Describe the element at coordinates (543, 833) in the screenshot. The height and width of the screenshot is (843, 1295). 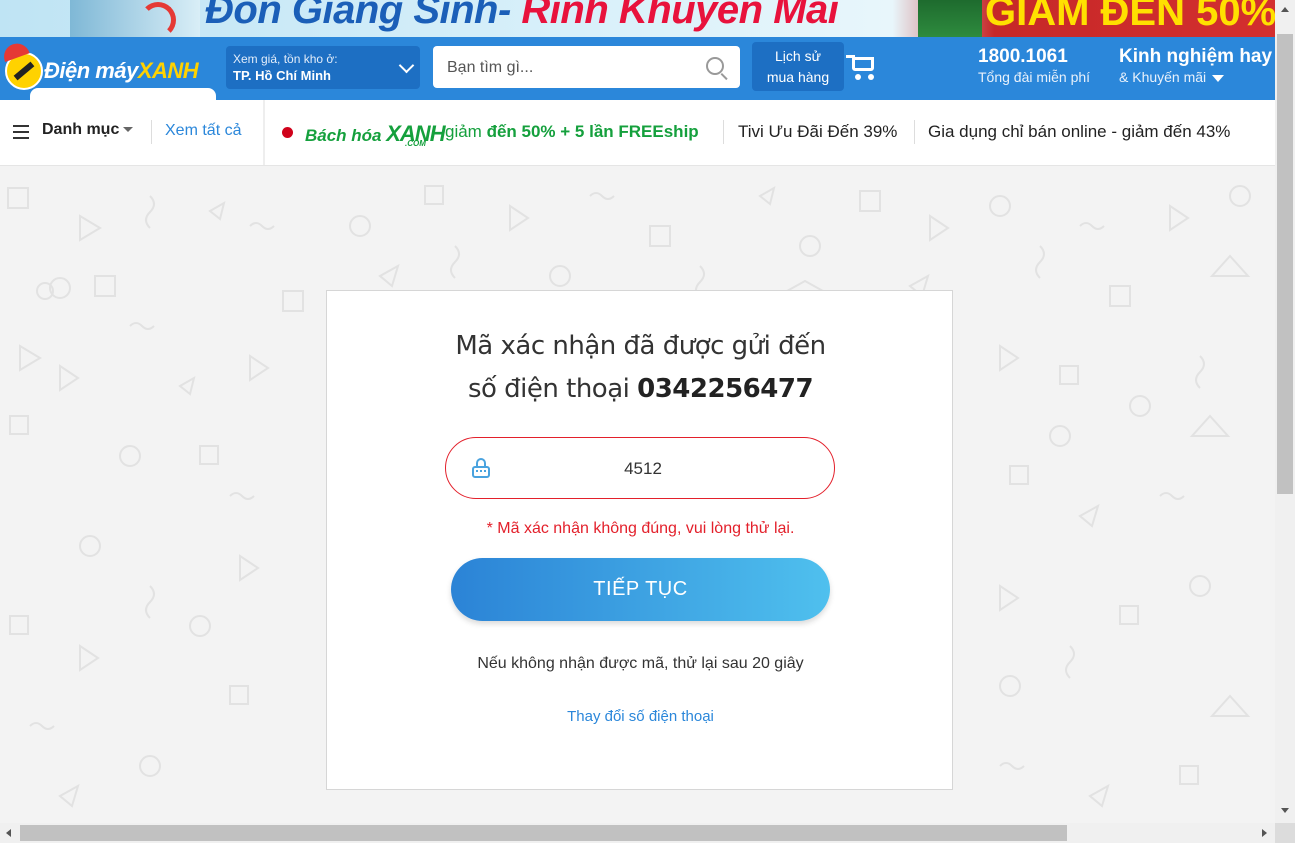
I see `horizontal-scroll-thumb` at that location.